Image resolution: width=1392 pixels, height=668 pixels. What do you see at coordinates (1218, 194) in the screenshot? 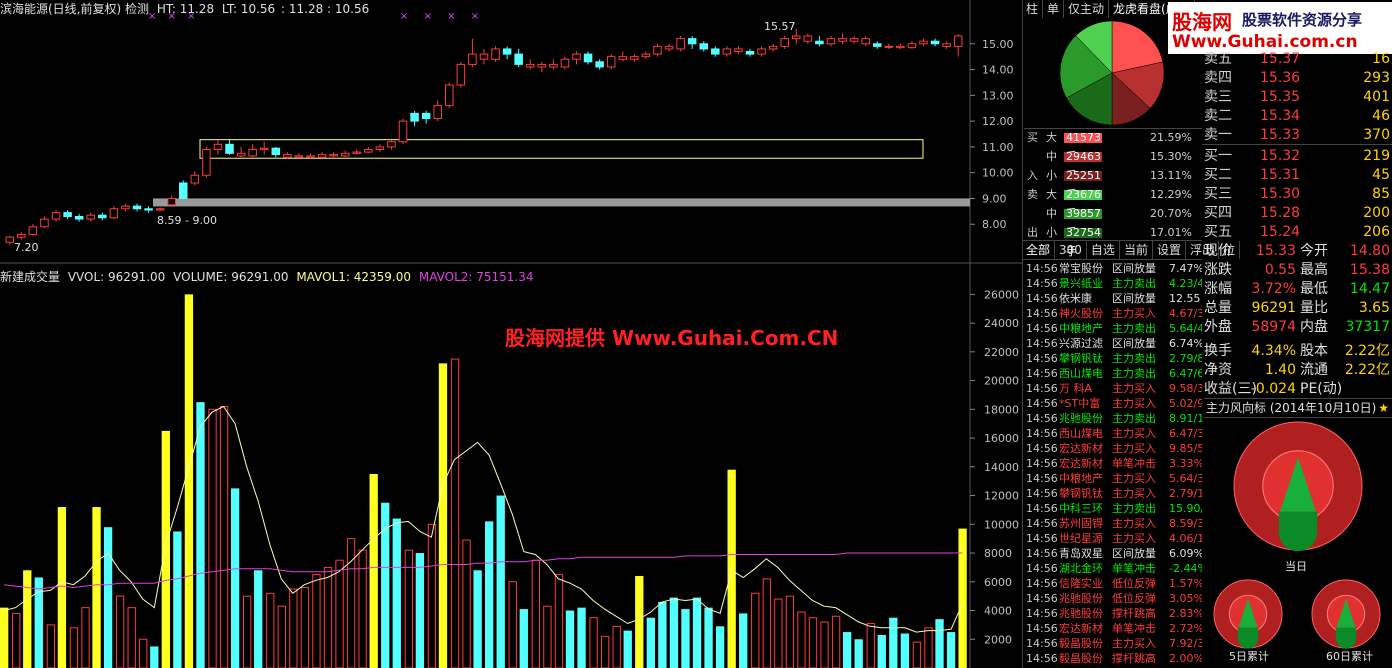
I see `order-level: 买三` at bounding box center [1218, 194].